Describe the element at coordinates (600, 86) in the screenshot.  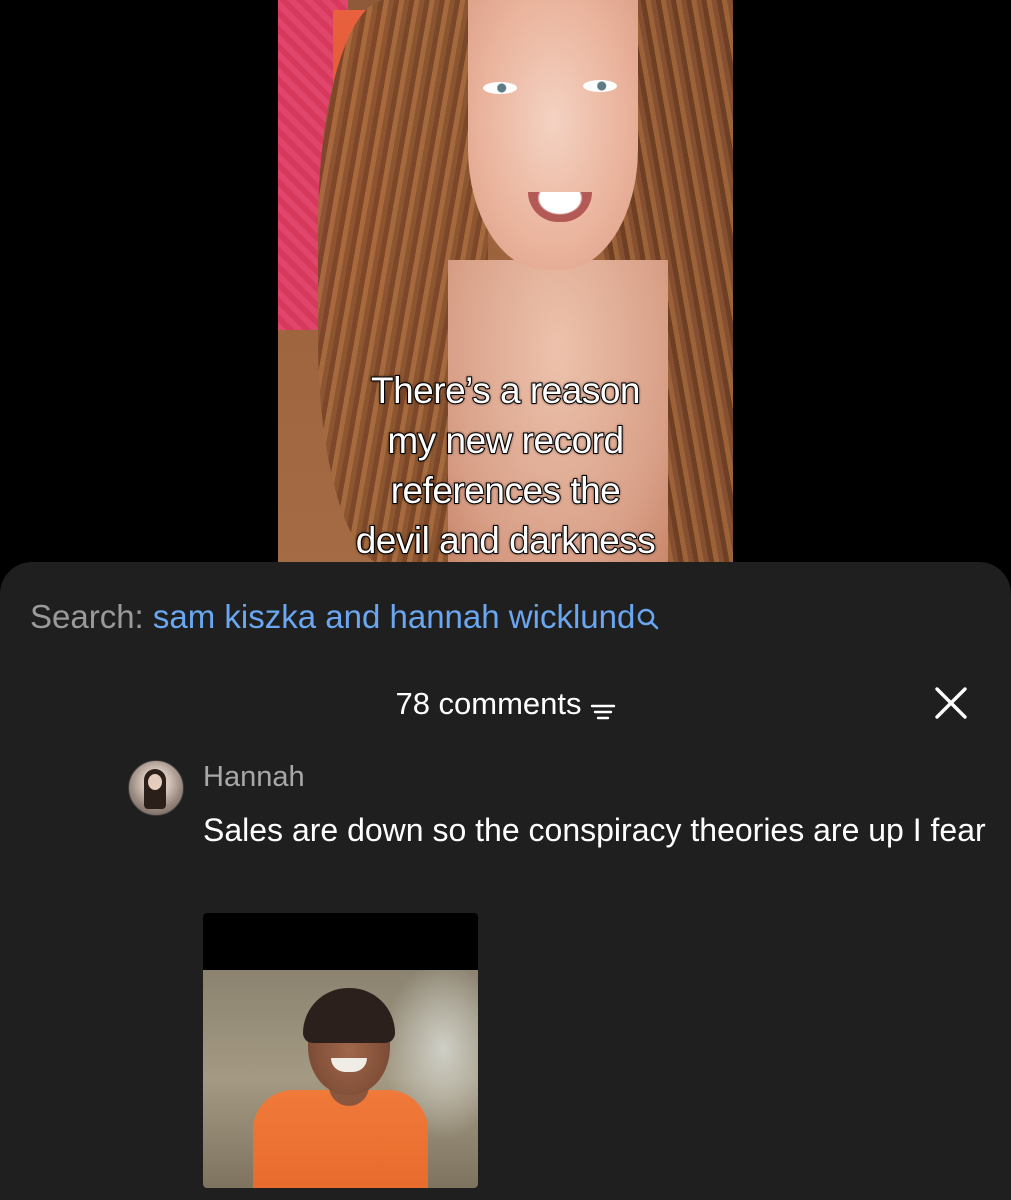
I see `video-eye-right` at that location.